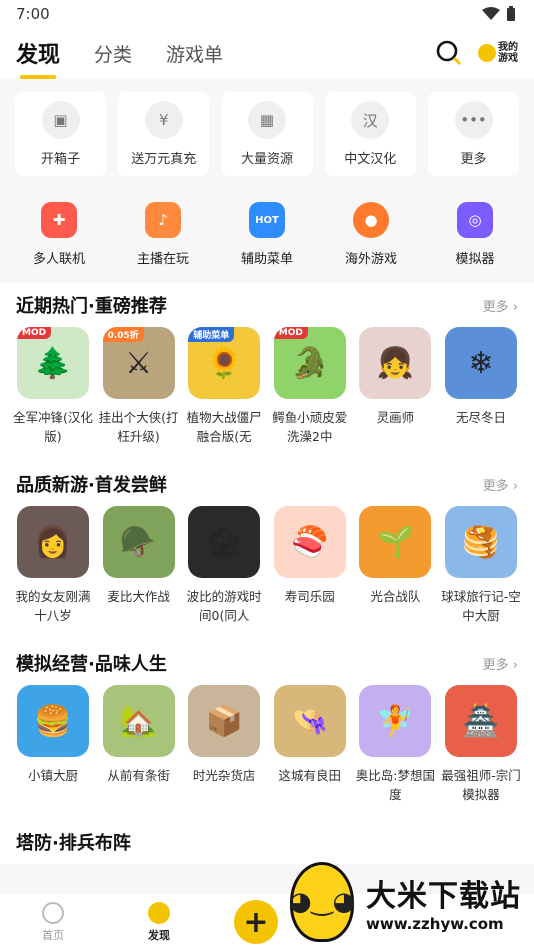 This screenshot has height=950, width=534. I want to click on quick-entry-resources: ▦ 大量资源, so click(267, 134).